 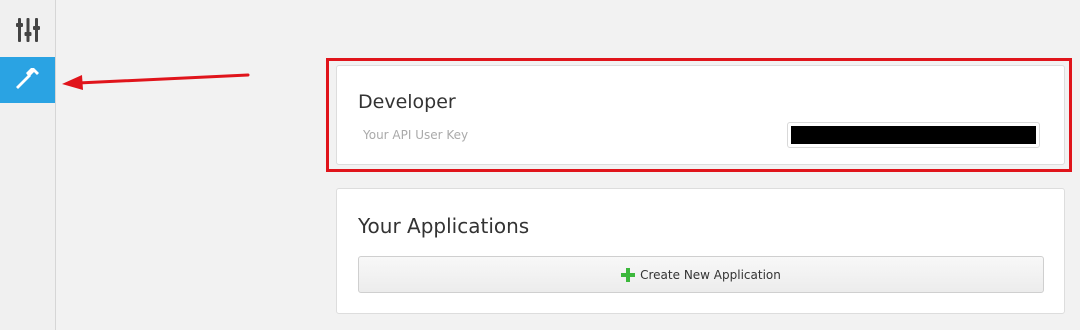 What do you see at coordinates (416, 135) in the screenshot?
I see `api-key-label: Your API User Key` at bounding box center [416, 135].